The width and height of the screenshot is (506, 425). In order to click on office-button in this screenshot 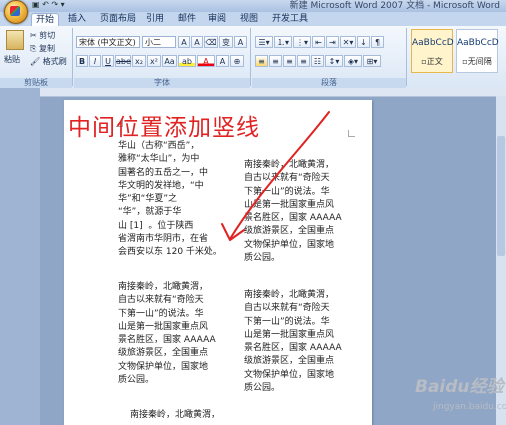, I will do `click(16, 12)`.